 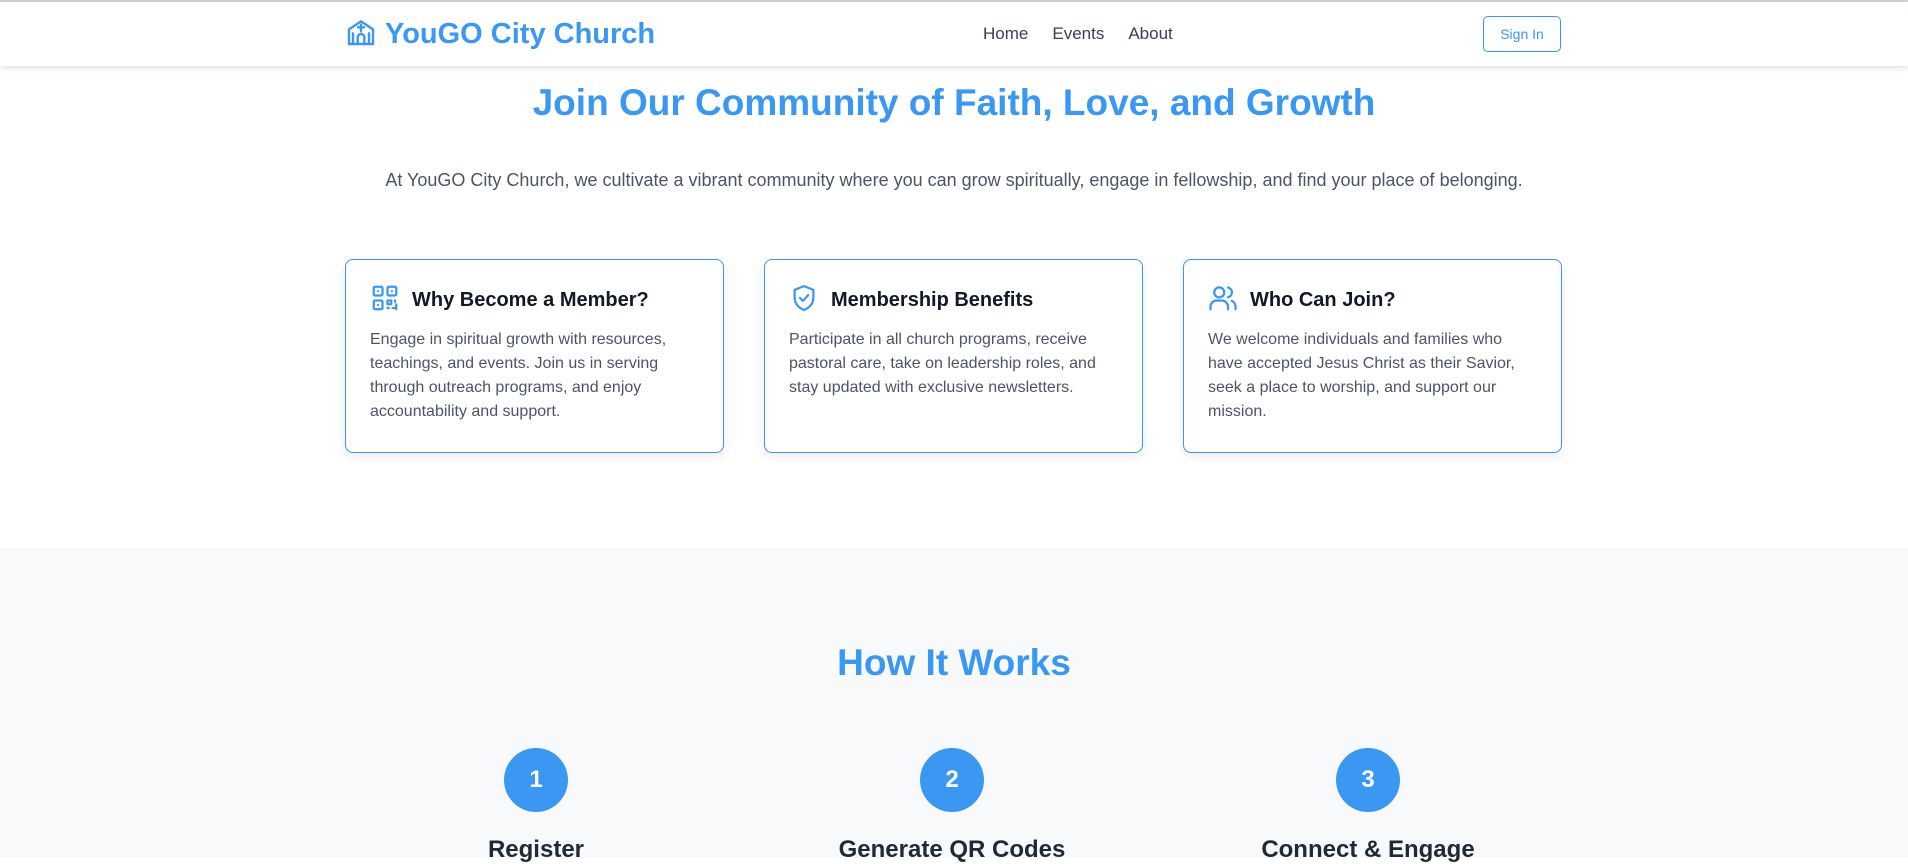 I want to click on step-number: 3, so click(x=1368, y=780).